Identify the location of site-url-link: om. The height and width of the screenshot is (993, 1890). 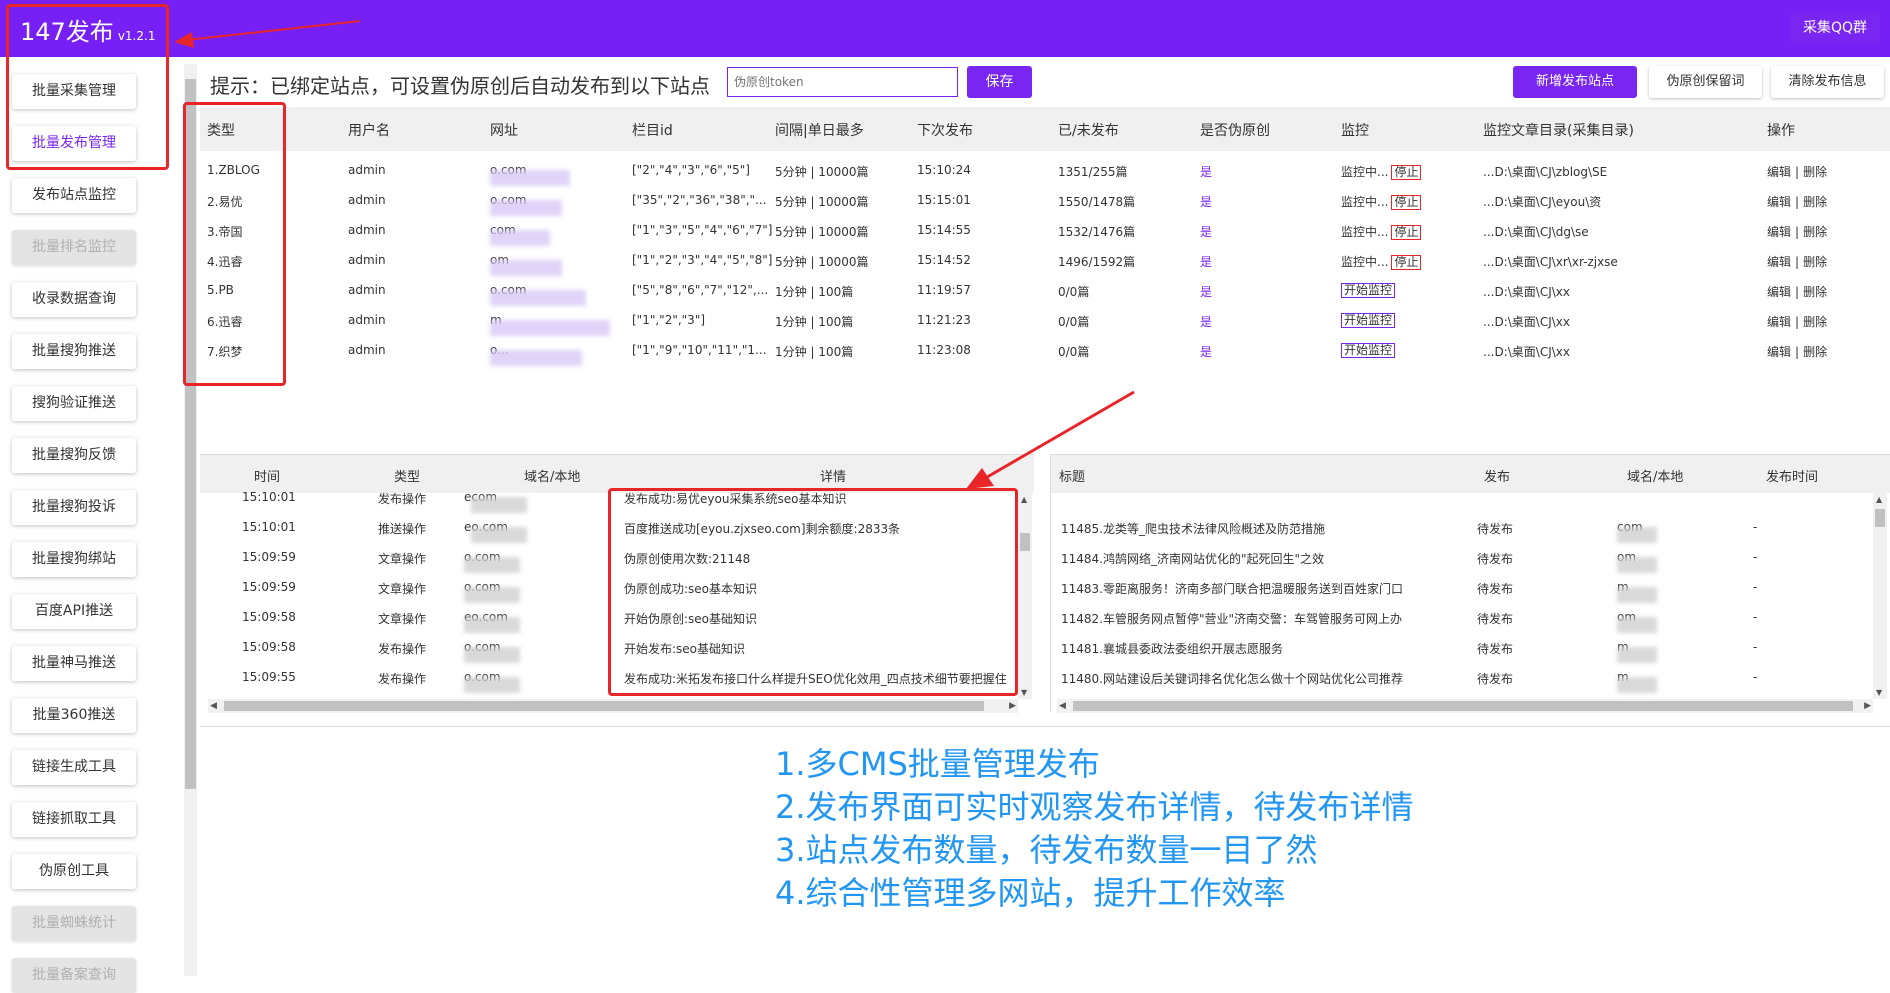
(526, 264).